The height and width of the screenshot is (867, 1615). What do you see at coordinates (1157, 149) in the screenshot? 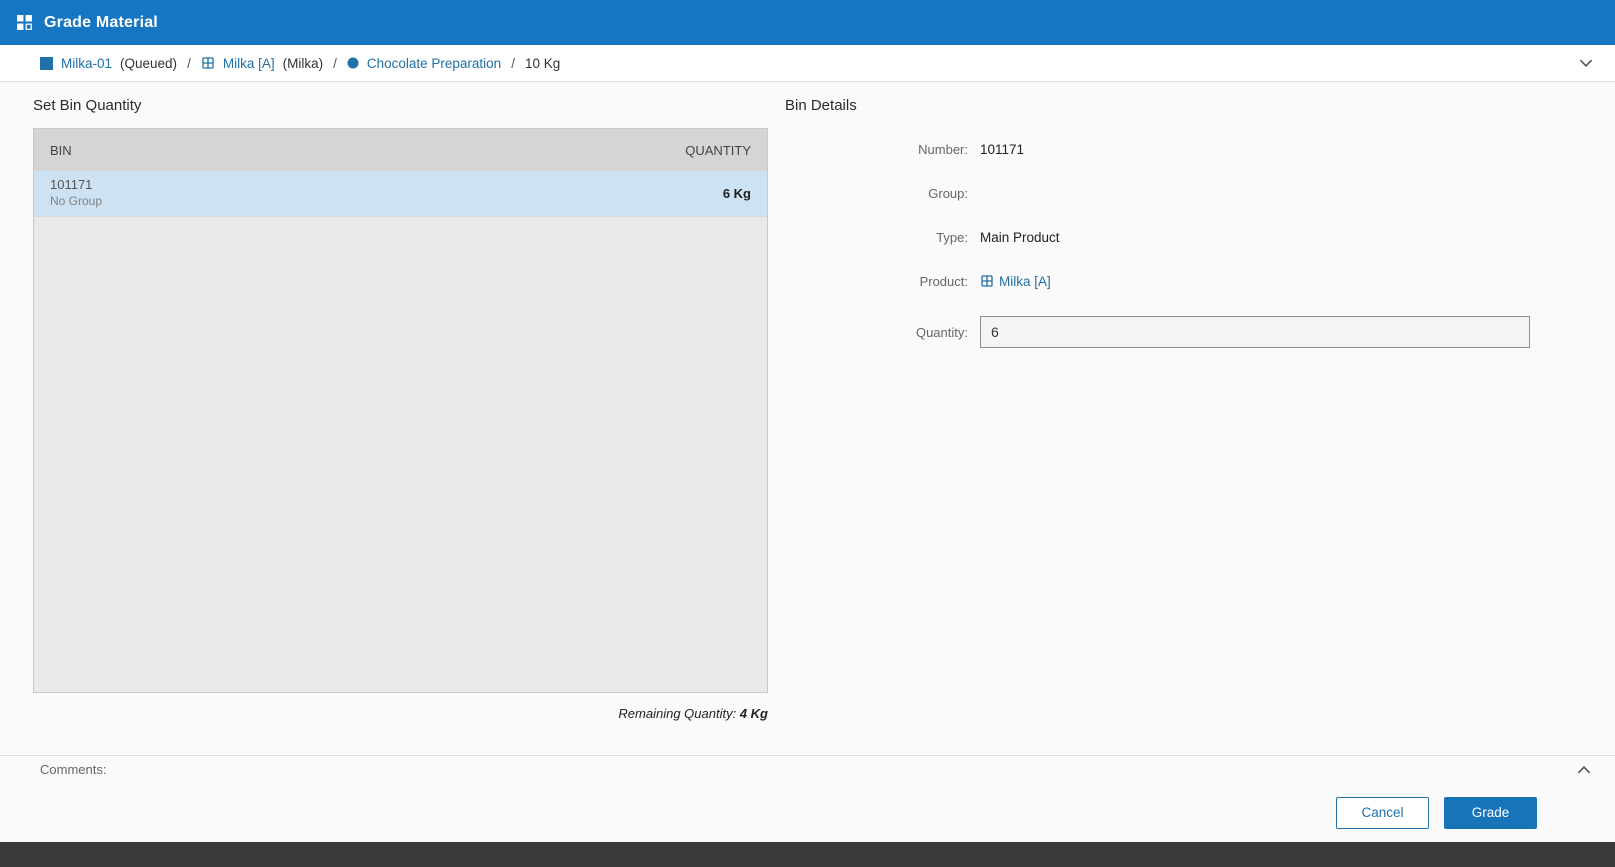
I see `number-row: Number: 101171` at bounding box center [1157, 149].